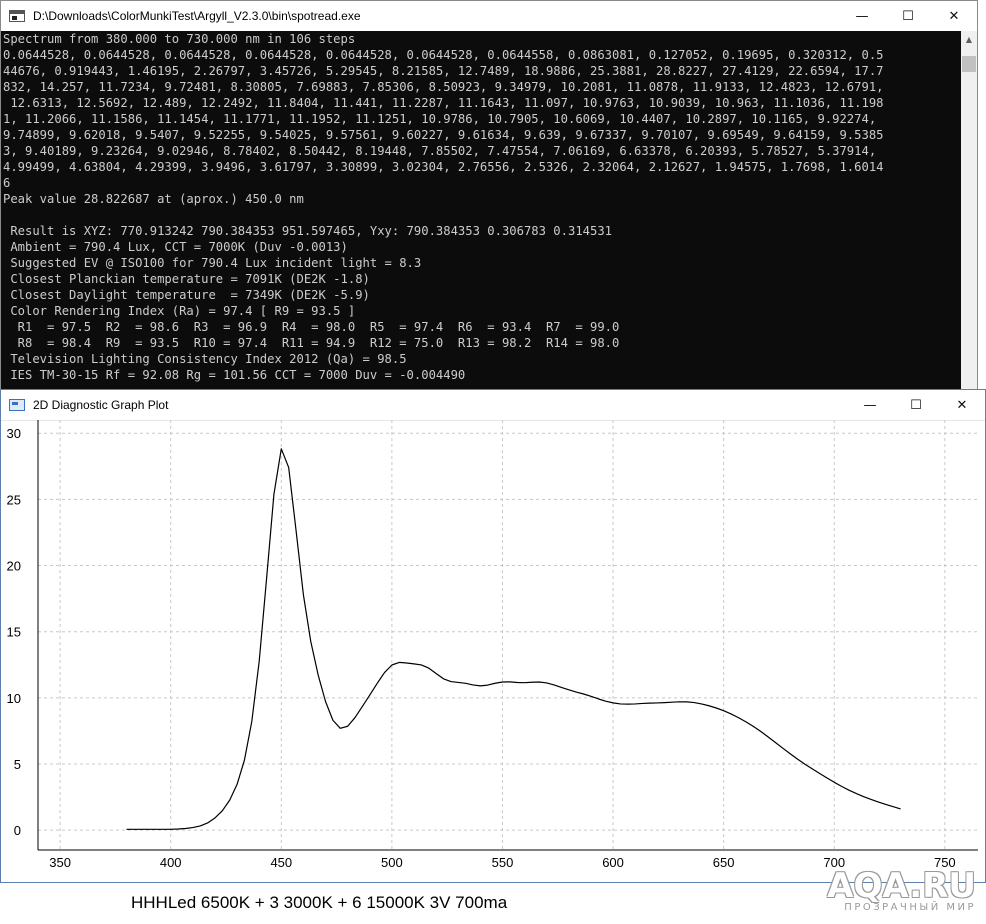  I want to click on console-maximize-button: ☐, so click(908, 16).